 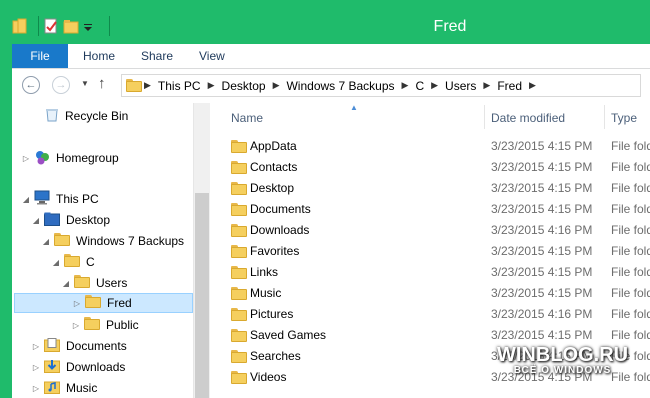 What do you see at coordinates (430, 293) in the screenshot?
I see `file-row: Music 3/23/2015 4:15 PM File folder` at bounding box center [430, 293].